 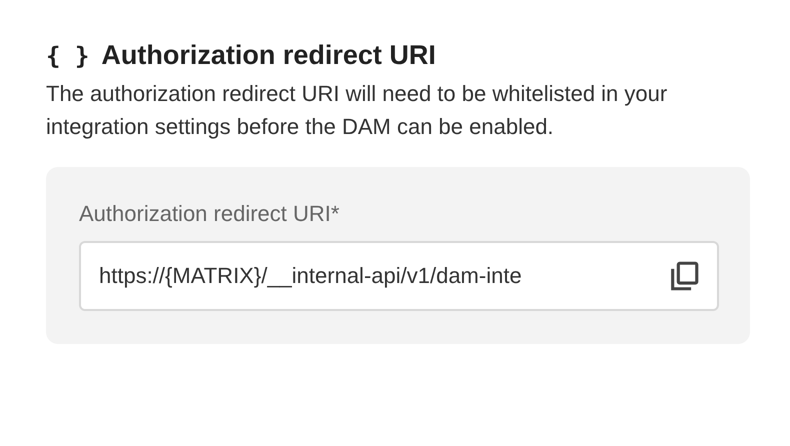 What do you see at coordinates (357, 110) in the screenshot?
I see `section-description: The authorization redirect URI will need to be whitelisted in your integration settings before the DAM can be enabled.` at bounding box center [357, 110].